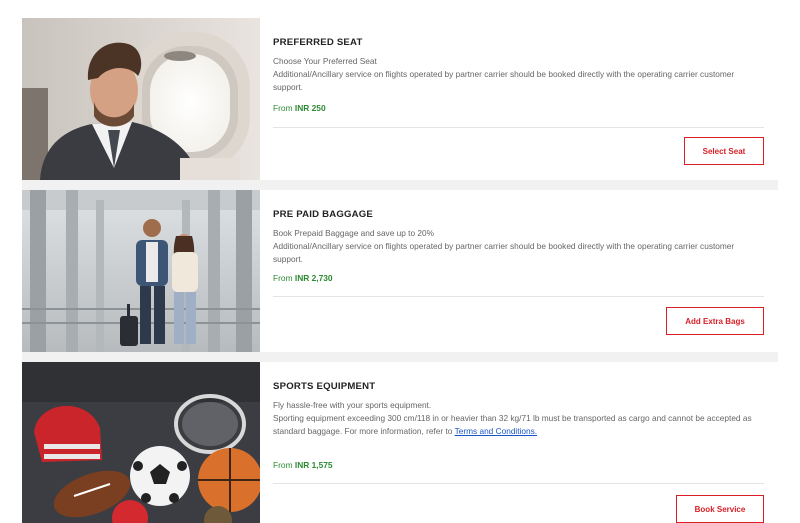 Image resolution: width=800 pixels, height=523 pixels. What do you see at coordinates (313, 465) in the screenshot?
I see `price-value: INR 1,575` at bounding box center [313, 465].